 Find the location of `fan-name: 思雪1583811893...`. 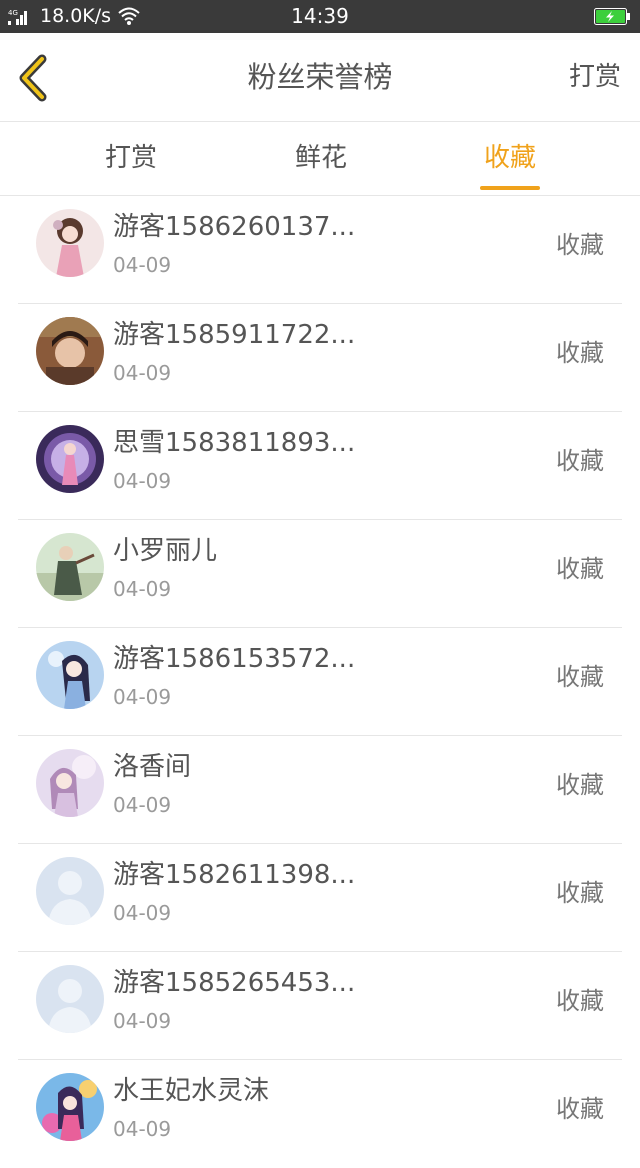

fan-name: 思雪1583811893... is located at coordinates (234, 443).